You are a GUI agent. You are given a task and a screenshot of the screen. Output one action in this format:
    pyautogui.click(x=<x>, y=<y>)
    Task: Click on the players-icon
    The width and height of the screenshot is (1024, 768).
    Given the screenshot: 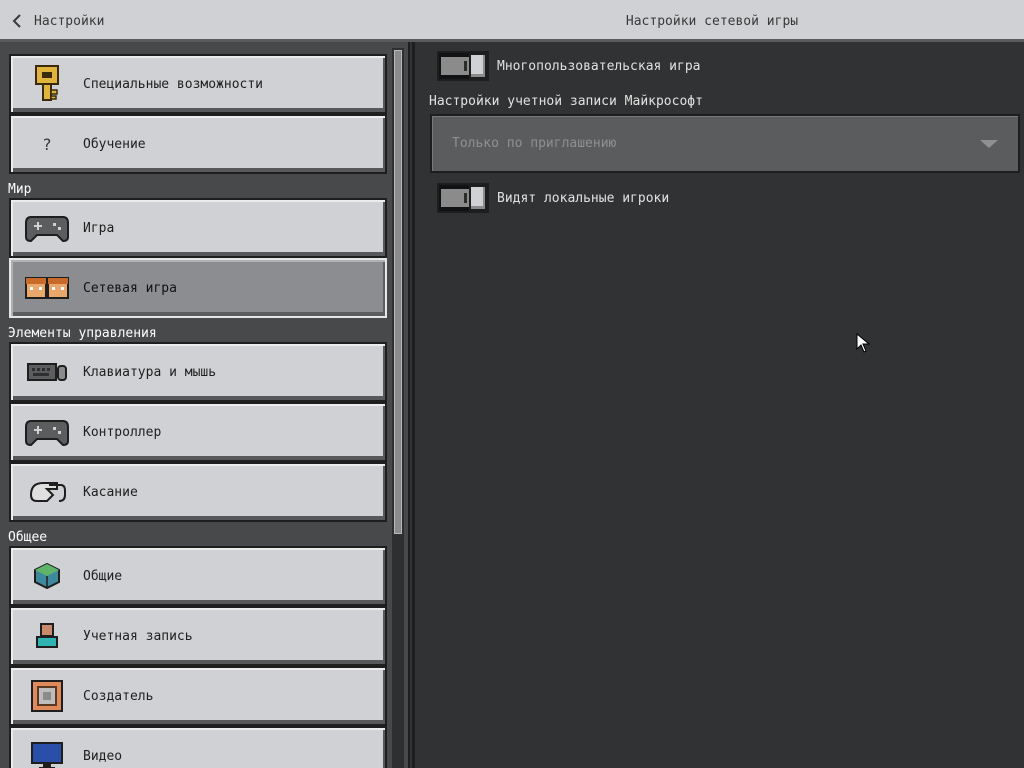 What is the action you would take?
    pyautogui.click(x=47, y=288)
    